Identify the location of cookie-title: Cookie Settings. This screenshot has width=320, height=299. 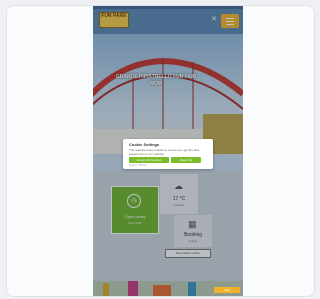
(144, 144).